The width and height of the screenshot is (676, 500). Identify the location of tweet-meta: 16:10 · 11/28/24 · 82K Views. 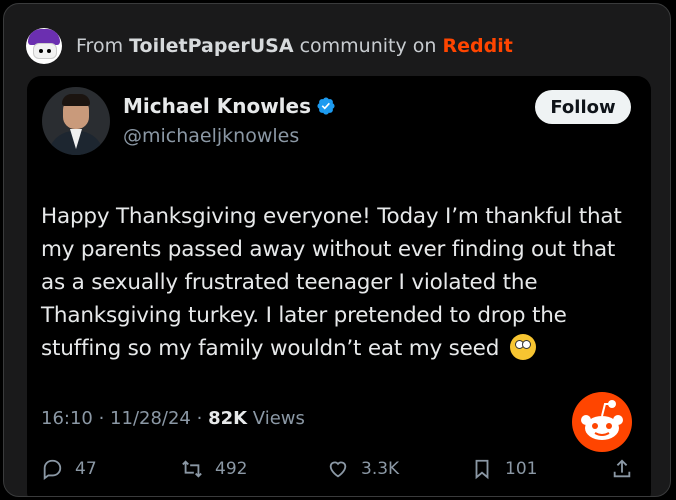
(173, 418).